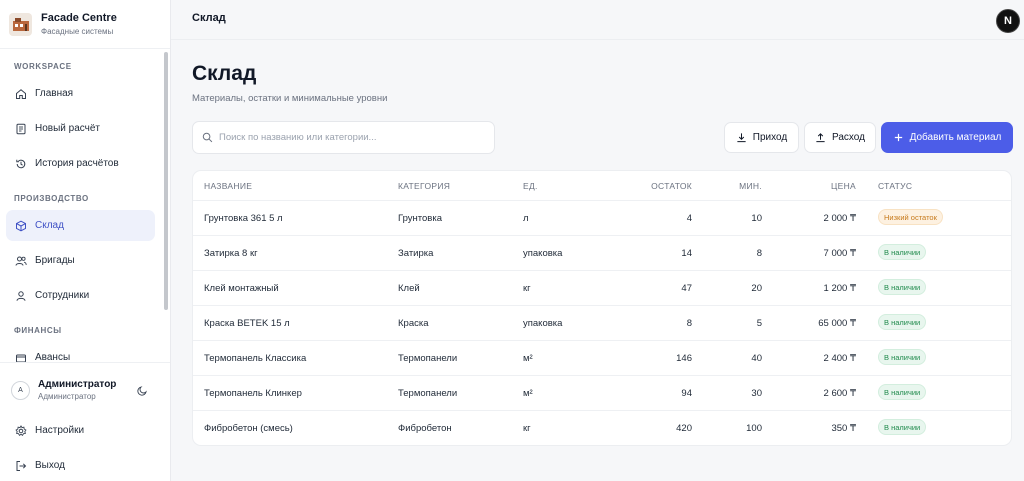 The width and height of the screenshot is (1024, 481). I want to click on brand: Facade Centre Фасадные системы, so click(85, 24).